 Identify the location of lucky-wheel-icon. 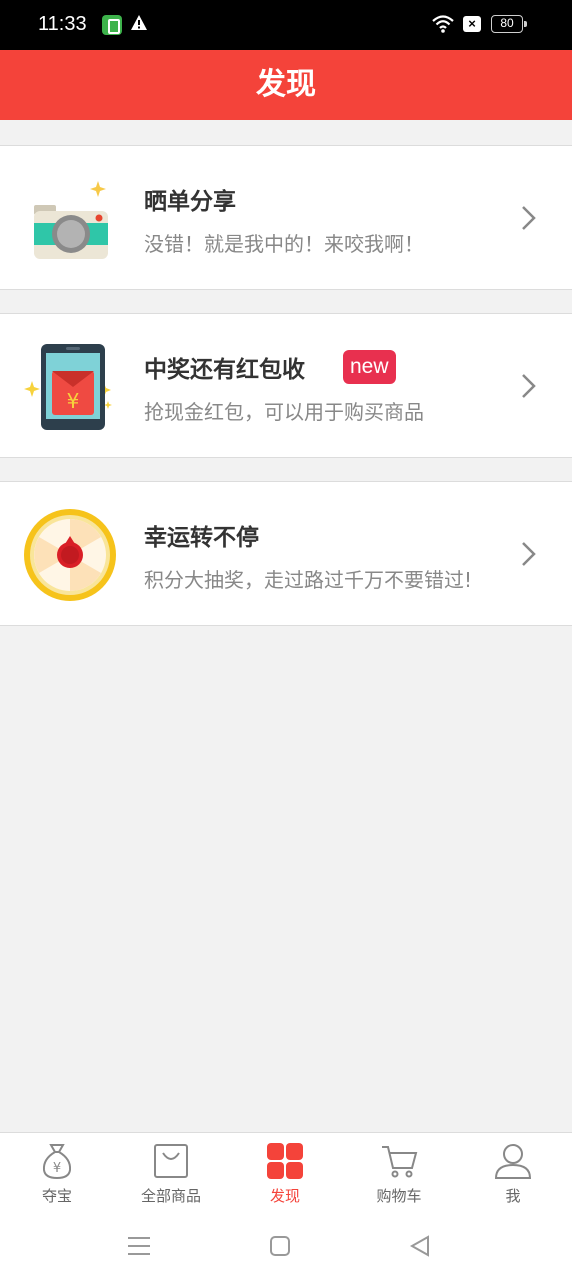
(70, 555).